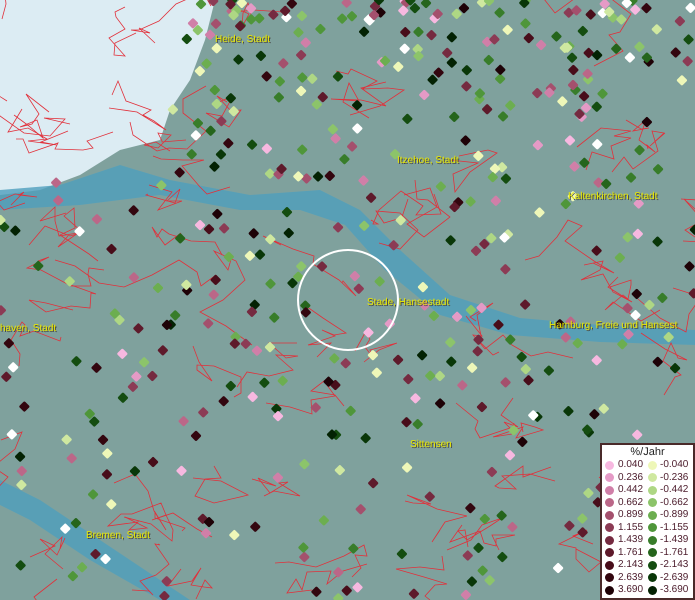 The image size is (695, 600). I want to click on legend-value: -3.690, so click(674, 590).